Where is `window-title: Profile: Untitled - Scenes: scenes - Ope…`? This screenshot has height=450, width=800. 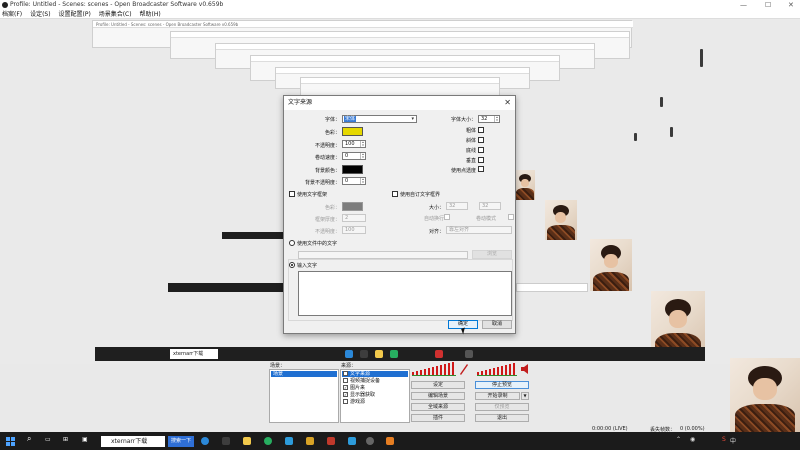
window-title: Profile: Untitled - Scenes: scenes - Ope… is located at coordinates (117, 4).